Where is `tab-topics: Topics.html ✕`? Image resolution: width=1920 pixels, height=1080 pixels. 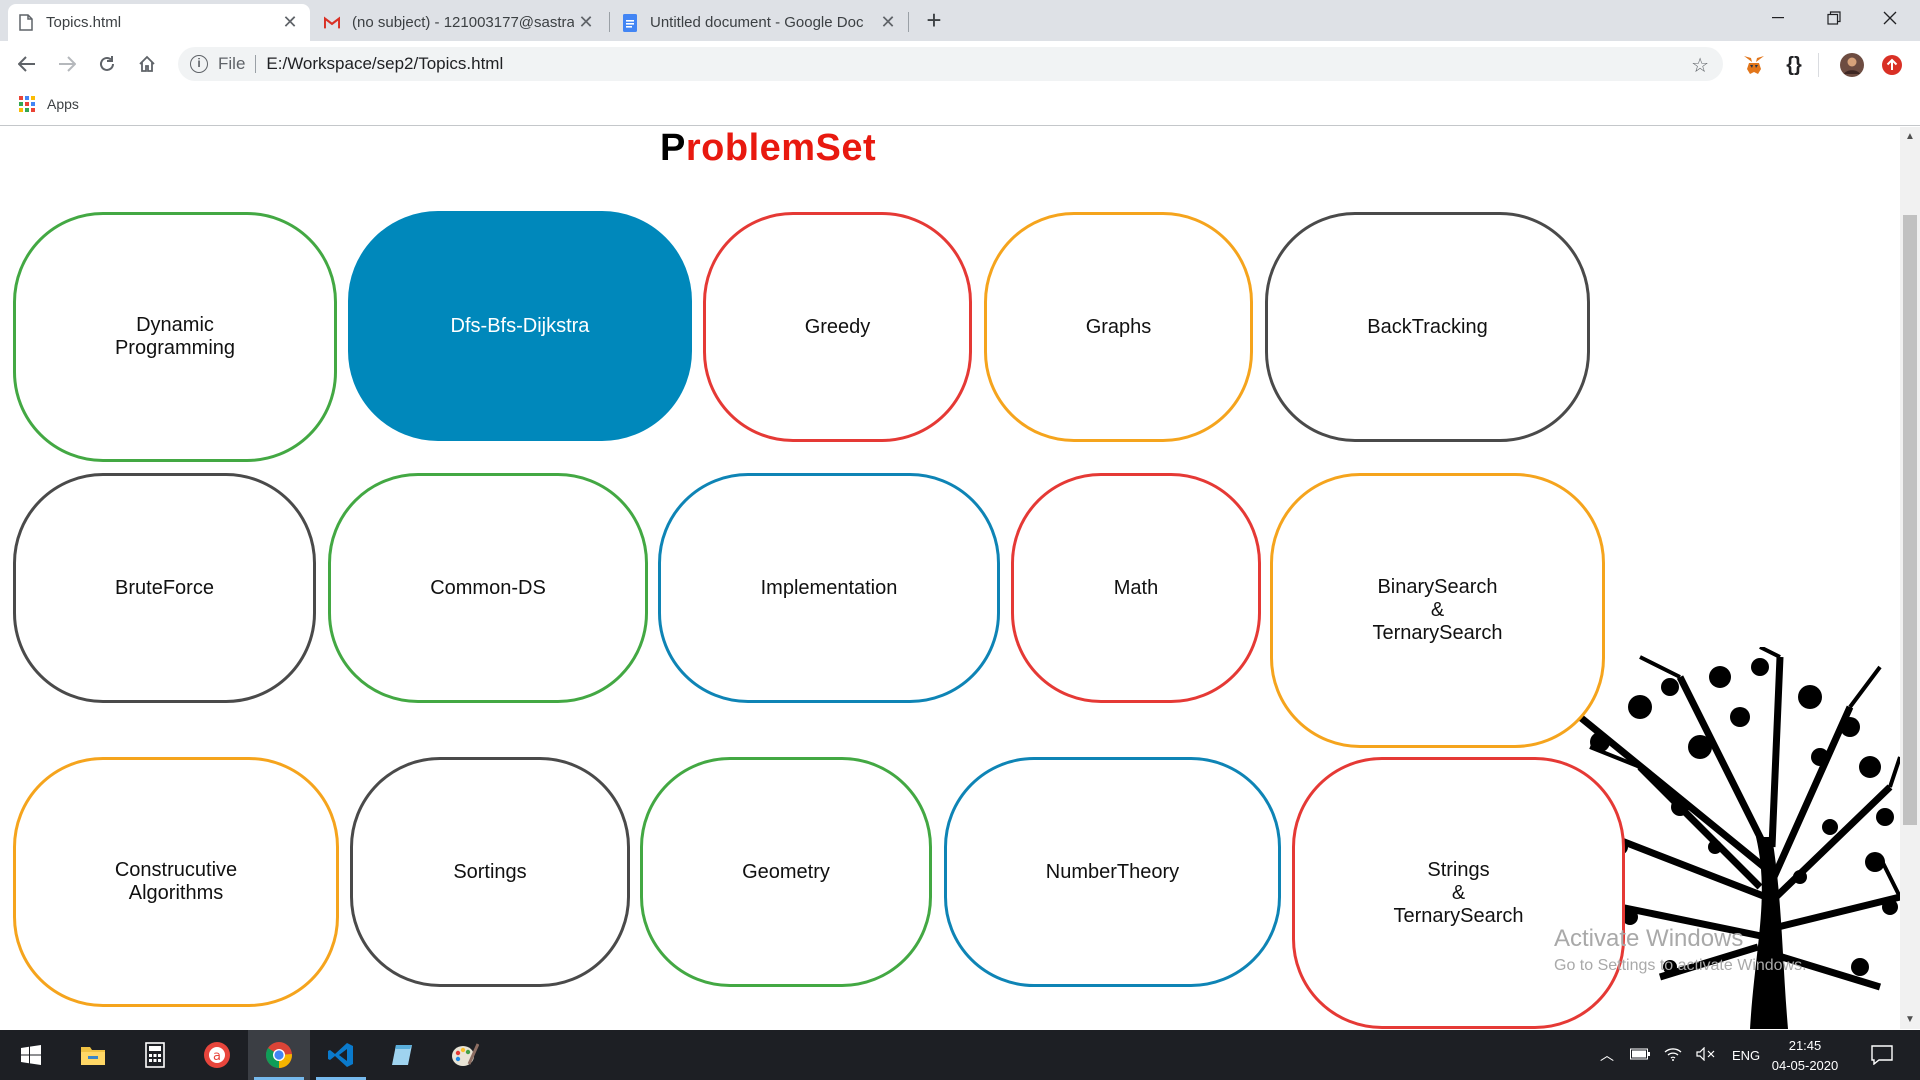
tab-topics: Topics.html ✕ is located at coordinates (159, 22).